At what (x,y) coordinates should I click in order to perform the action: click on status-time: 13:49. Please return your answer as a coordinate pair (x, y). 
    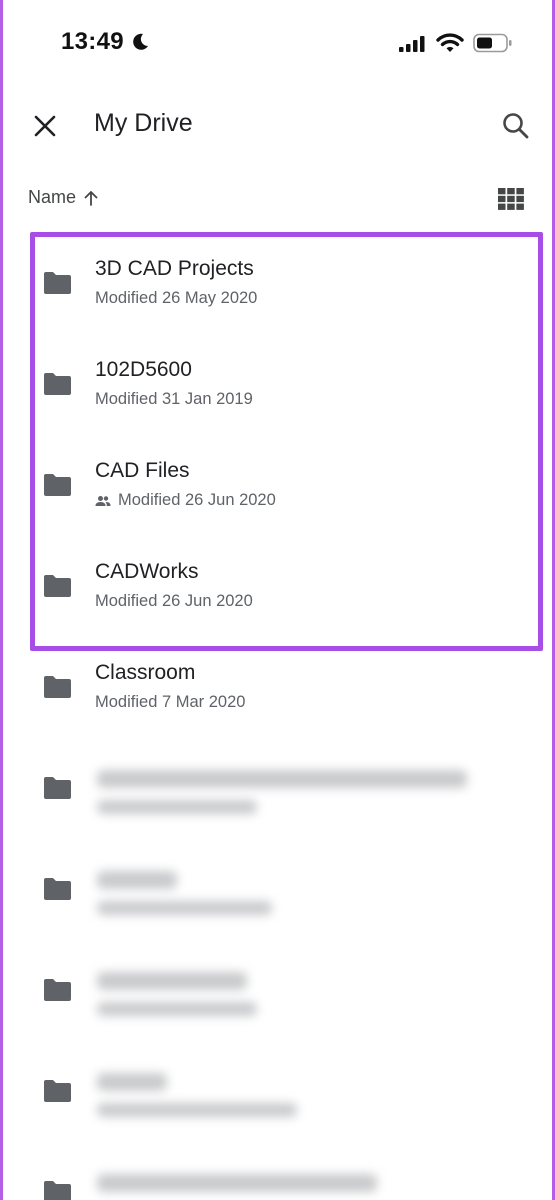
    Looking at the image, I should click on (92, 41).